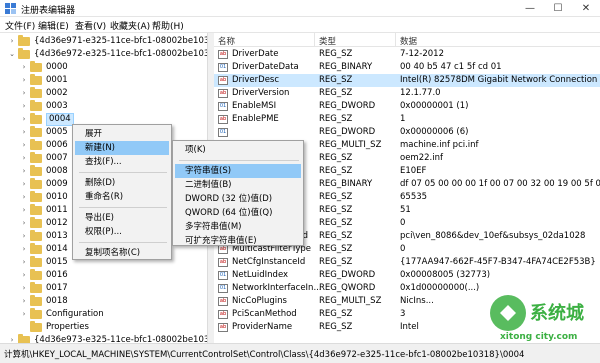 The width and height of the screenshot is (600, 363). Describe the element at coordinates (122, 253) in the screenshot. I see `menu-item: 复制项名称(C)` at that location.